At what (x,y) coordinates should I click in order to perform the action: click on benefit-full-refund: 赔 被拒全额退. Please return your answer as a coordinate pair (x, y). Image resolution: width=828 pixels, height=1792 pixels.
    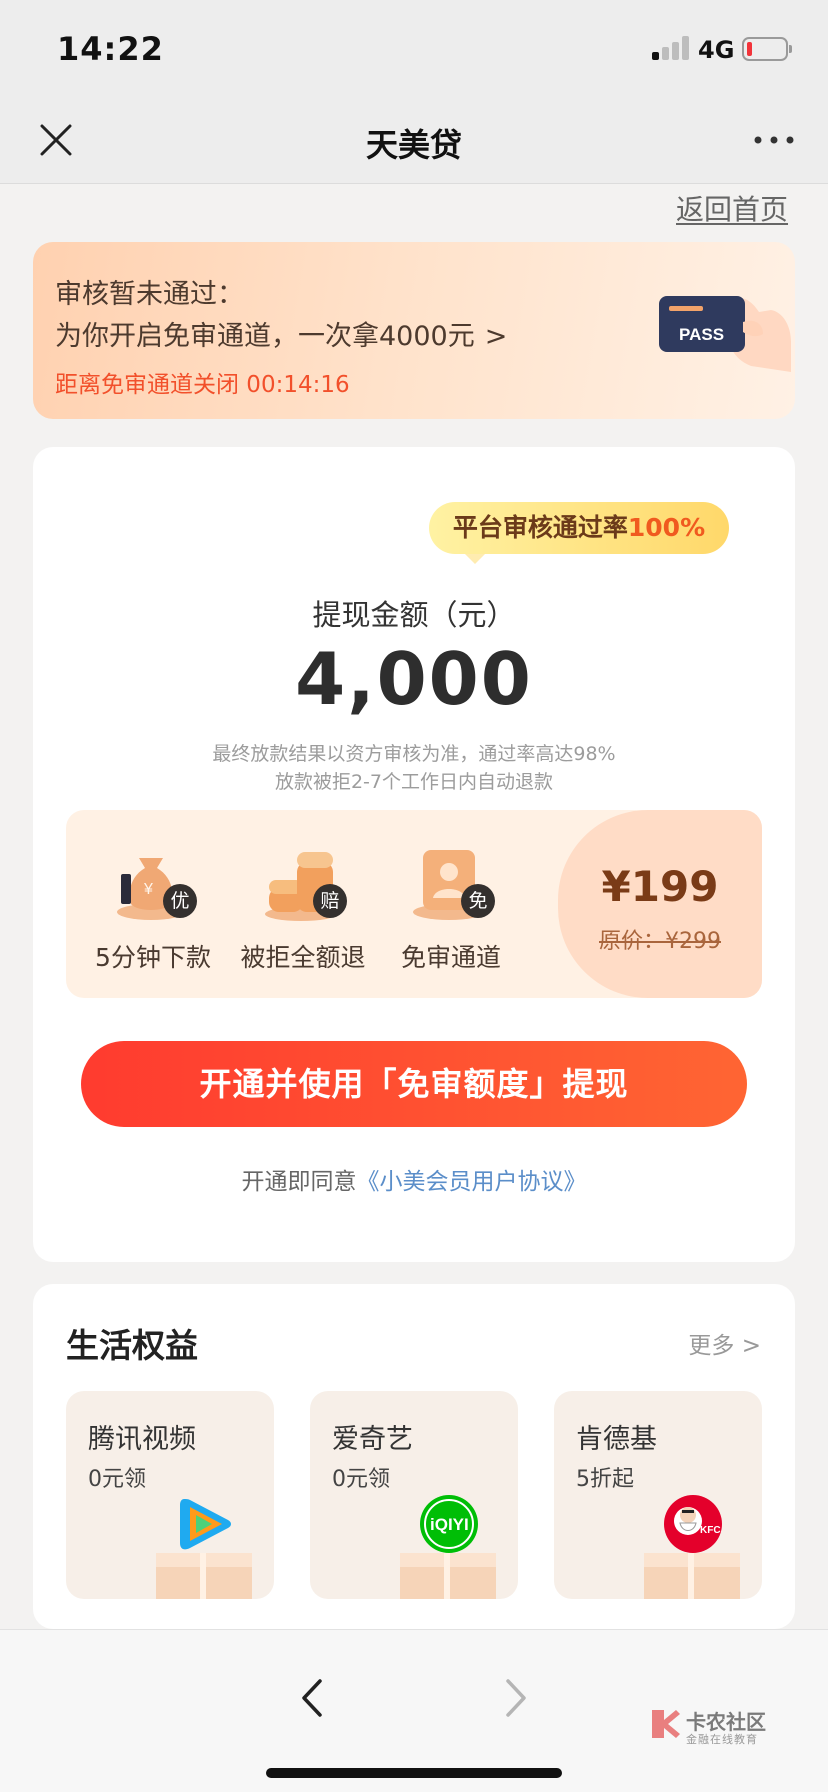
    Looking at the image, I should click on (303, 909).